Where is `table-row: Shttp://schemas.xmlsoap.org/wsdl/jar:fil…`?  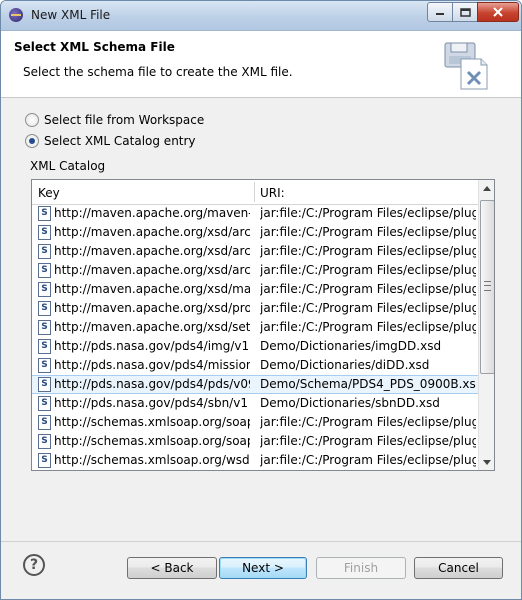
table-row: Shttp://schemas.xmlsoap.org/wsdl/jar:fil… is located at coordinates (255, 460).